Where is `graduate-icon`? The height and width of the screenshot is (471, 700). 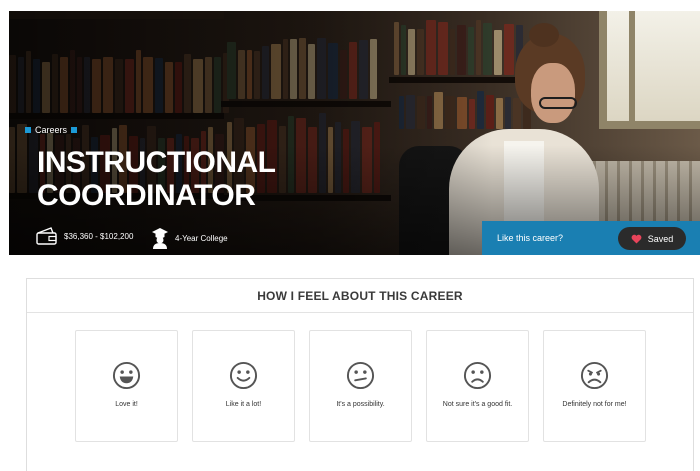 graduate-icon is located at coordinates (160, 238).